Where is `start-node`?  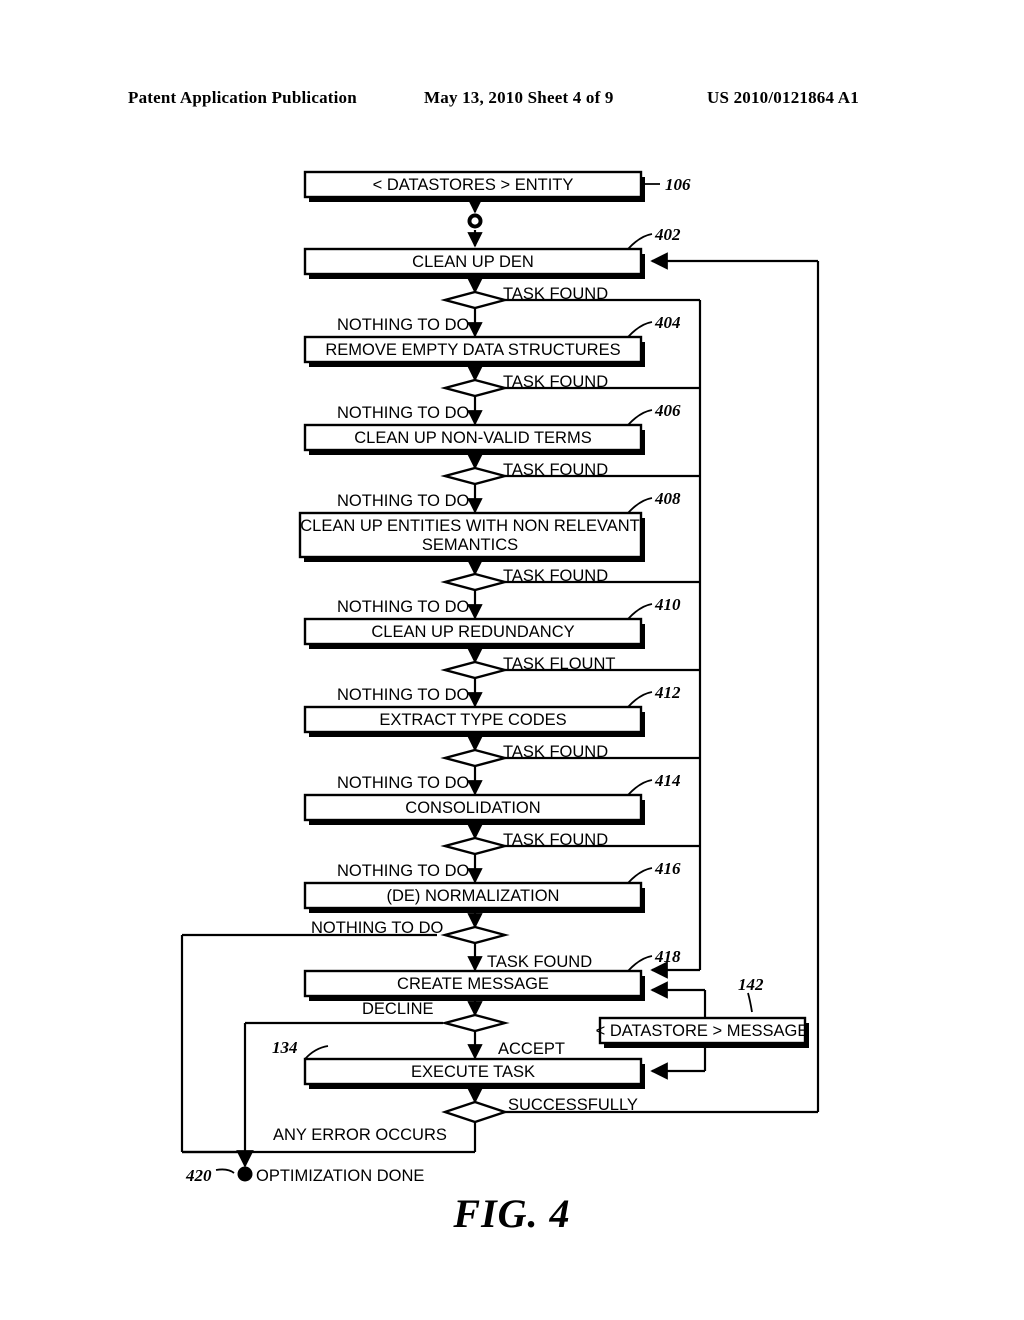 start-node is located at coordinates (475, 221).